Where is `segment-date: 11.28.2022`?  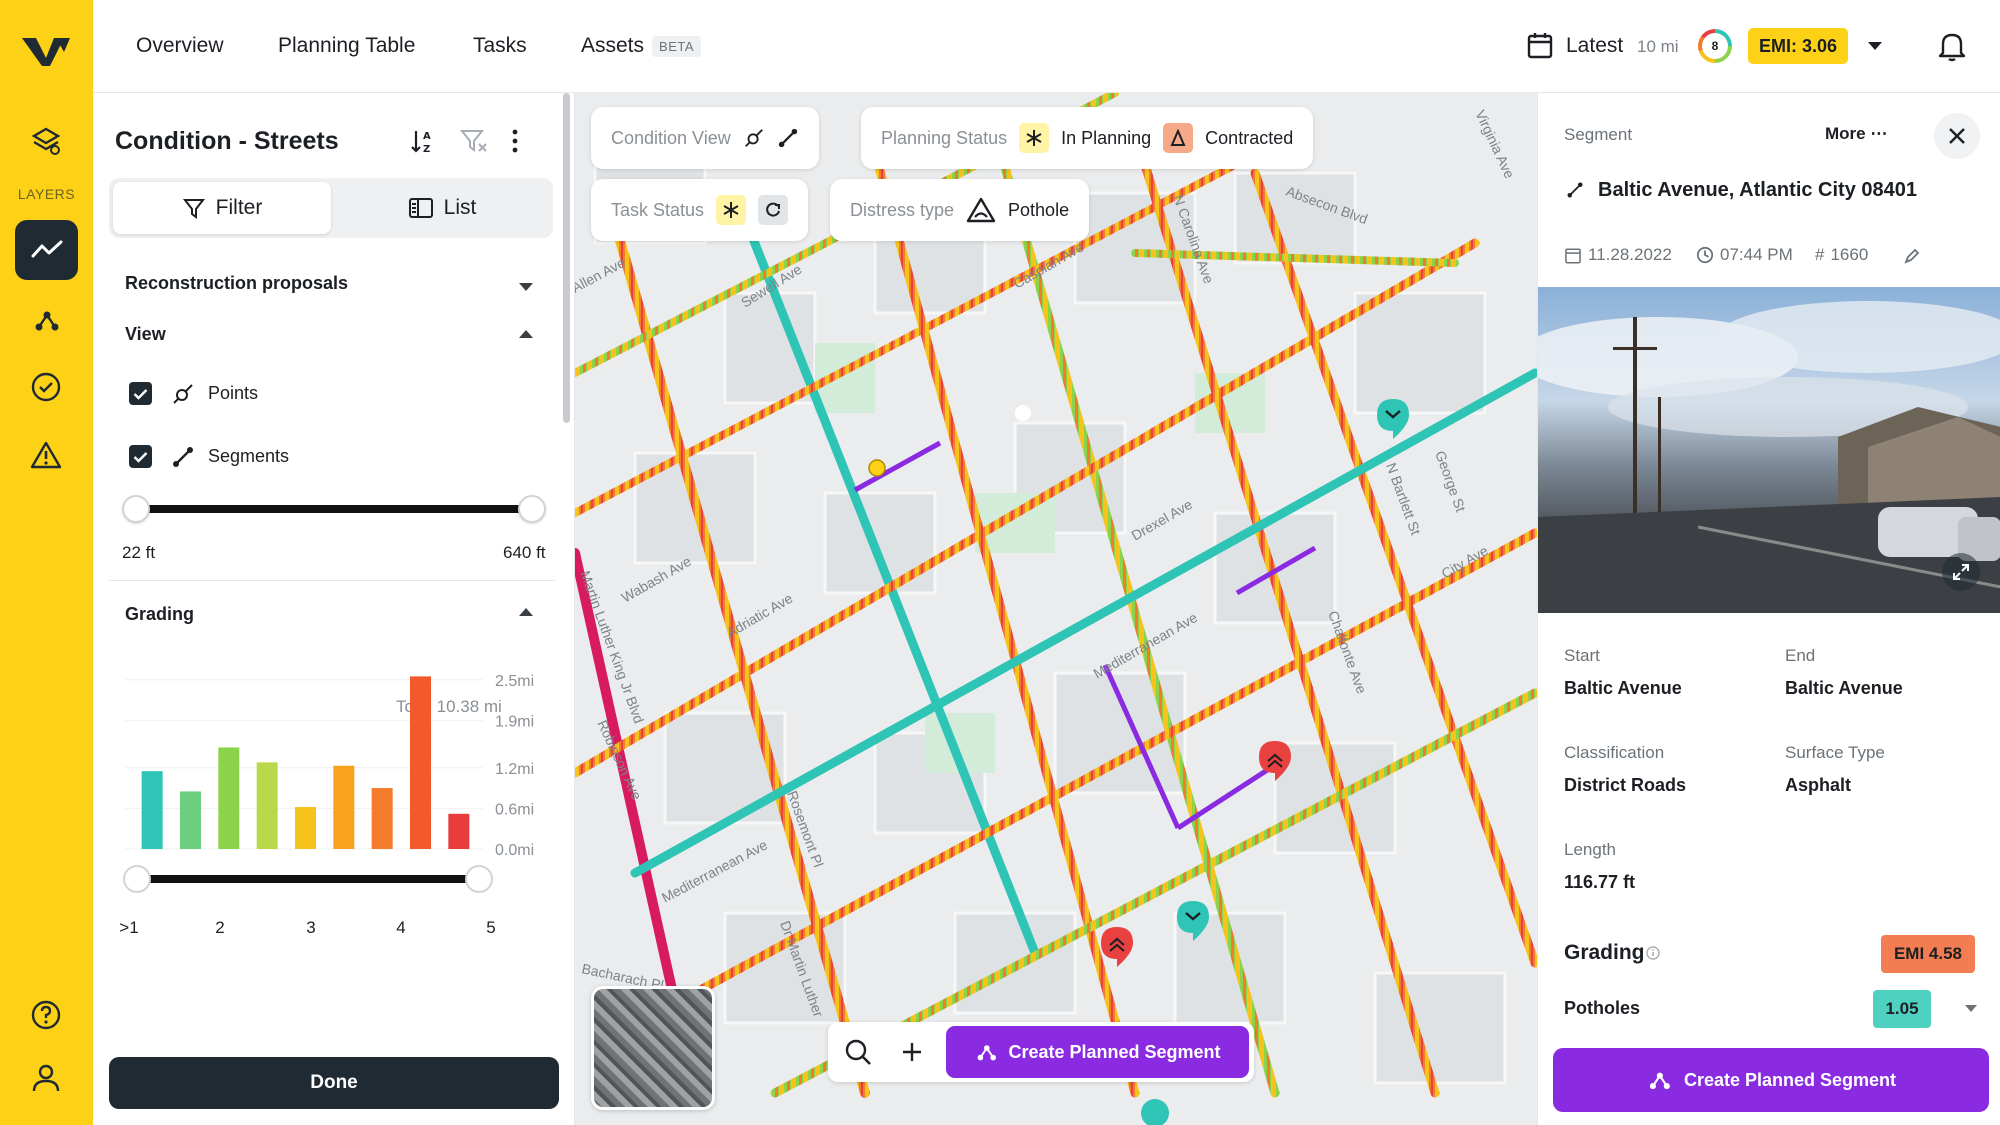 segment-date: 11.28.2022 is located at coordinates (1618, 255).